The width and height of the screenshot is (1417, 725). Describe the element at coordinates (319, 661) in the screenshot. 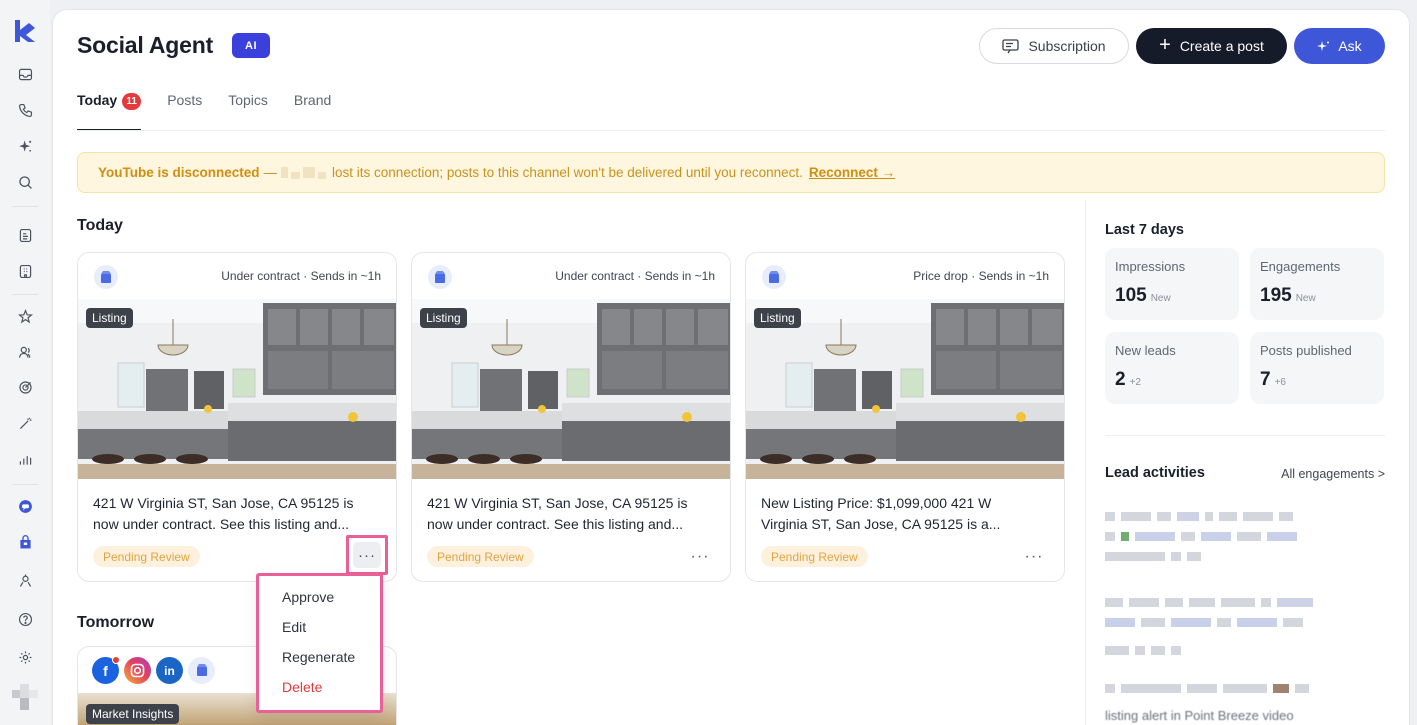

I see `menu-item-regenerate: Regenerate` at that location.